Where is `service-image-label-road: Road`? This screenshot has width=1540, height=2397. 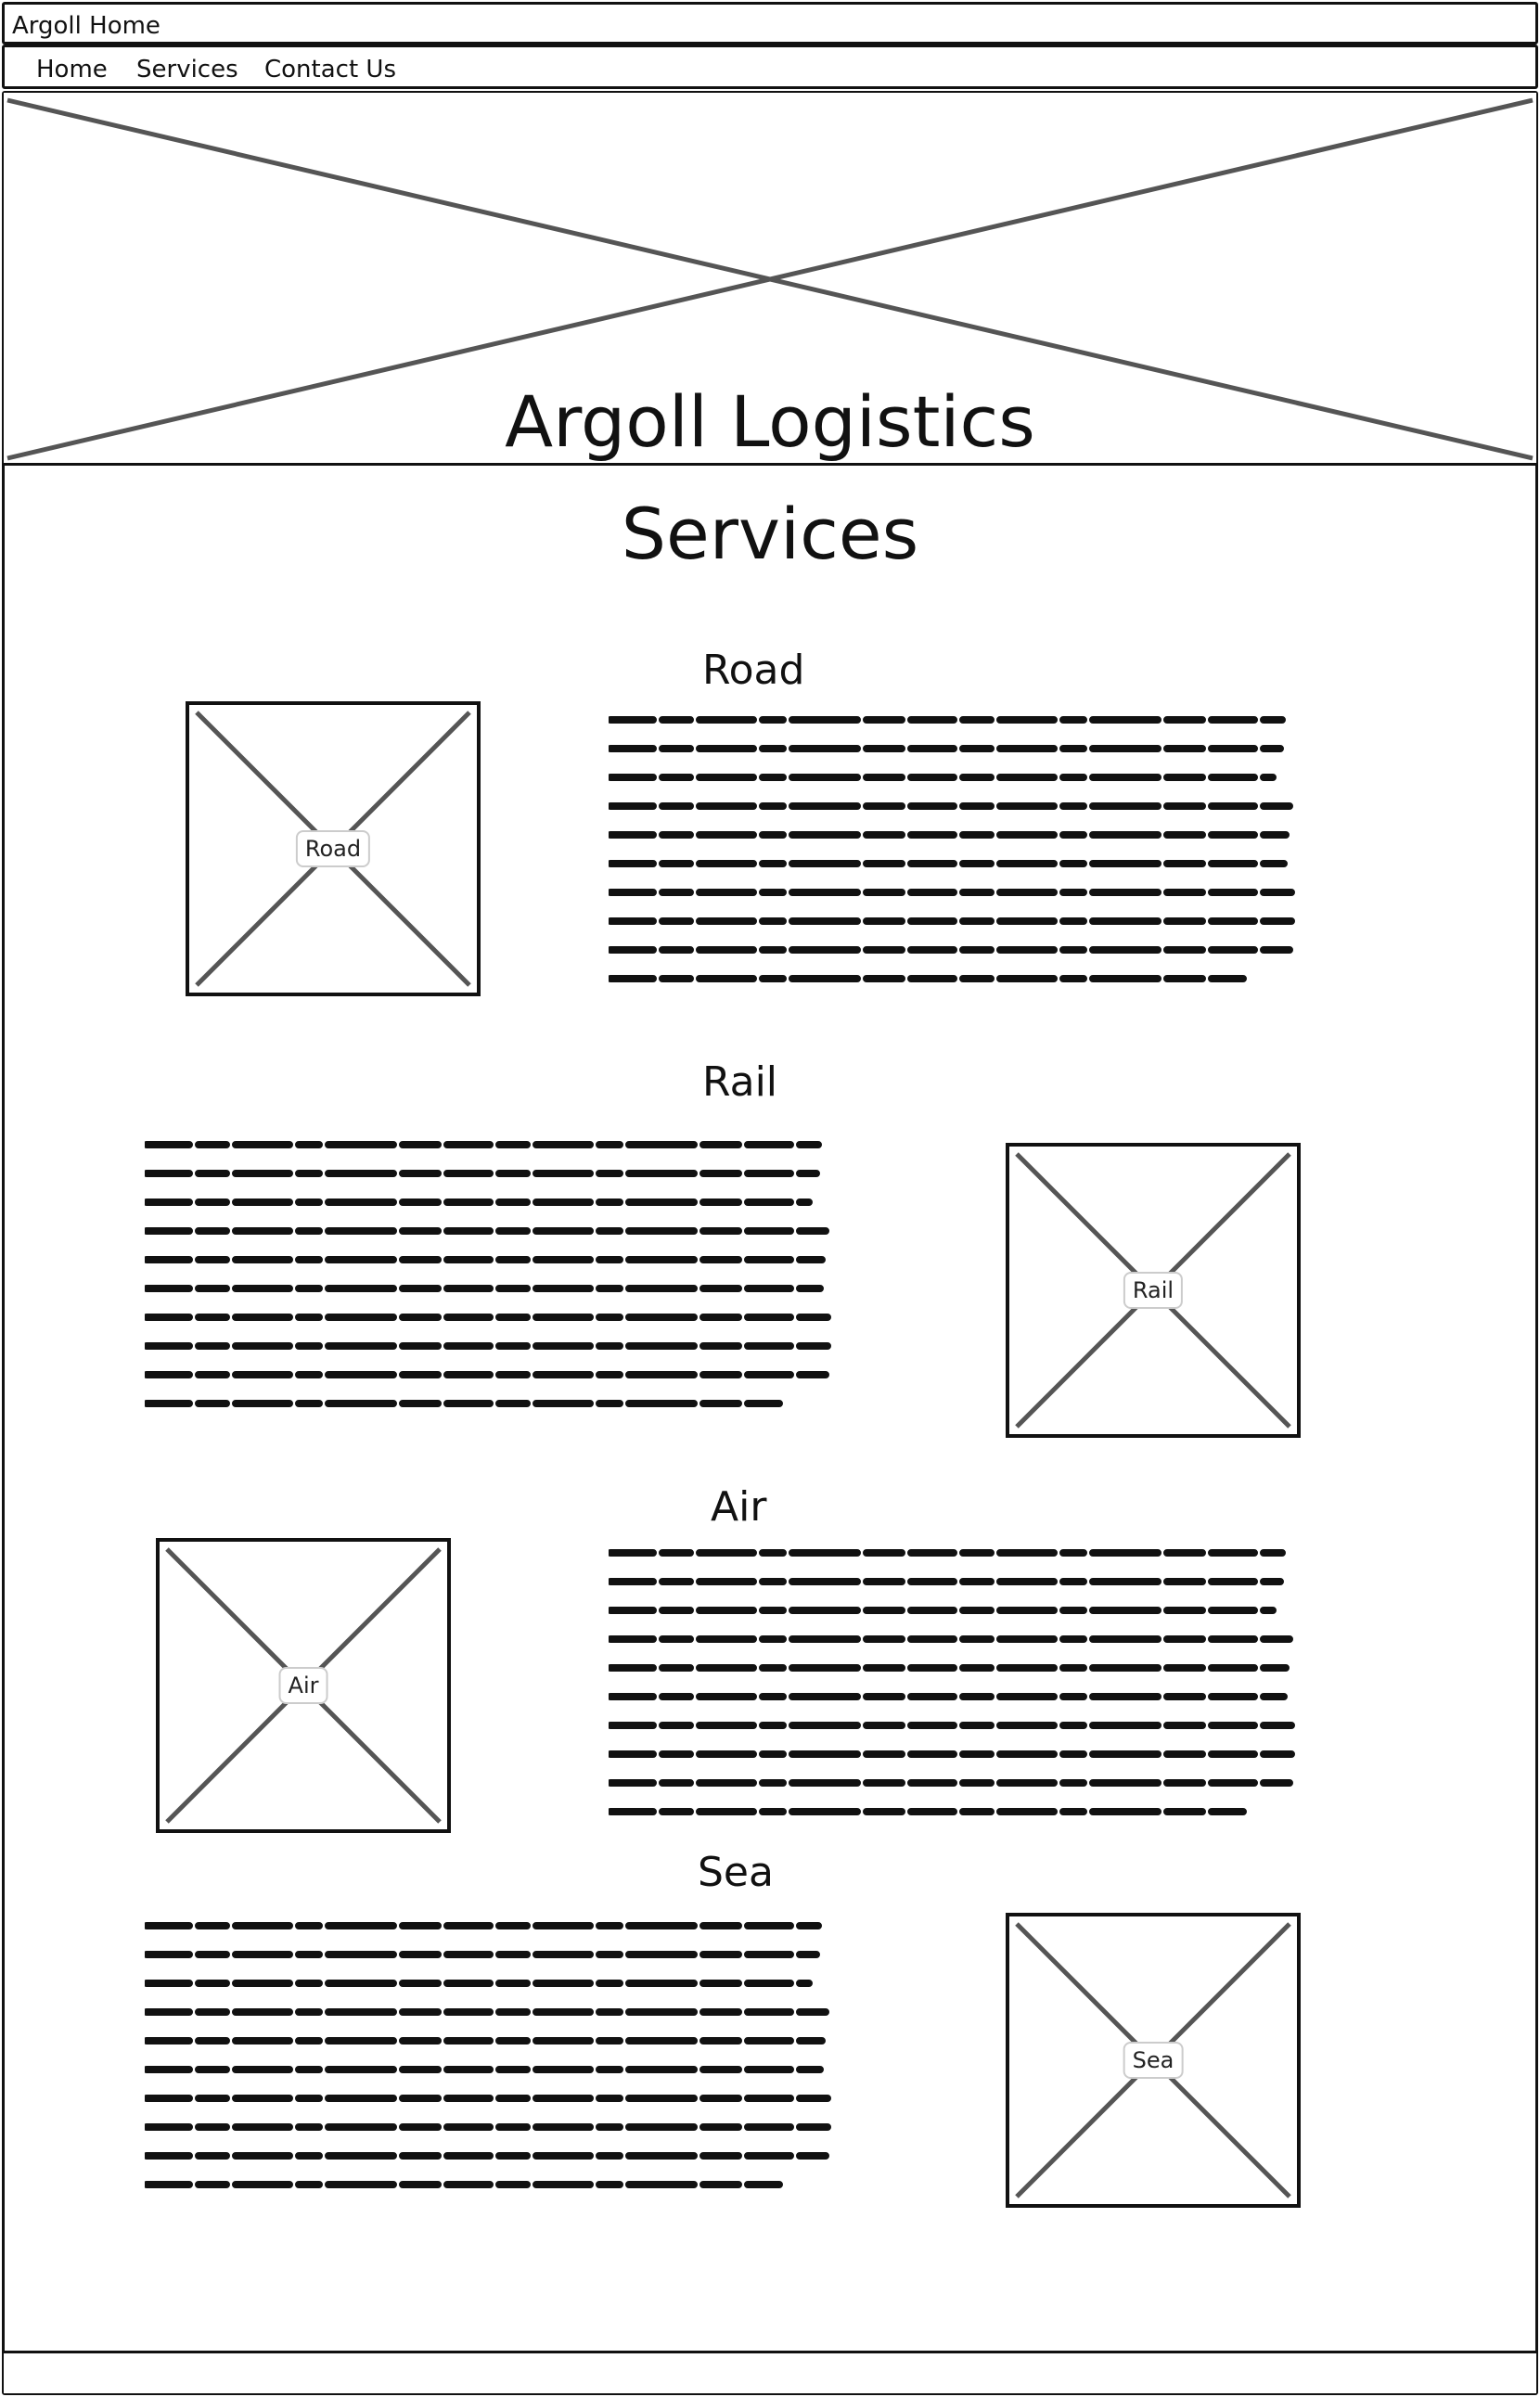 service-image-label-road: Road is located at coordinates (333, 849).